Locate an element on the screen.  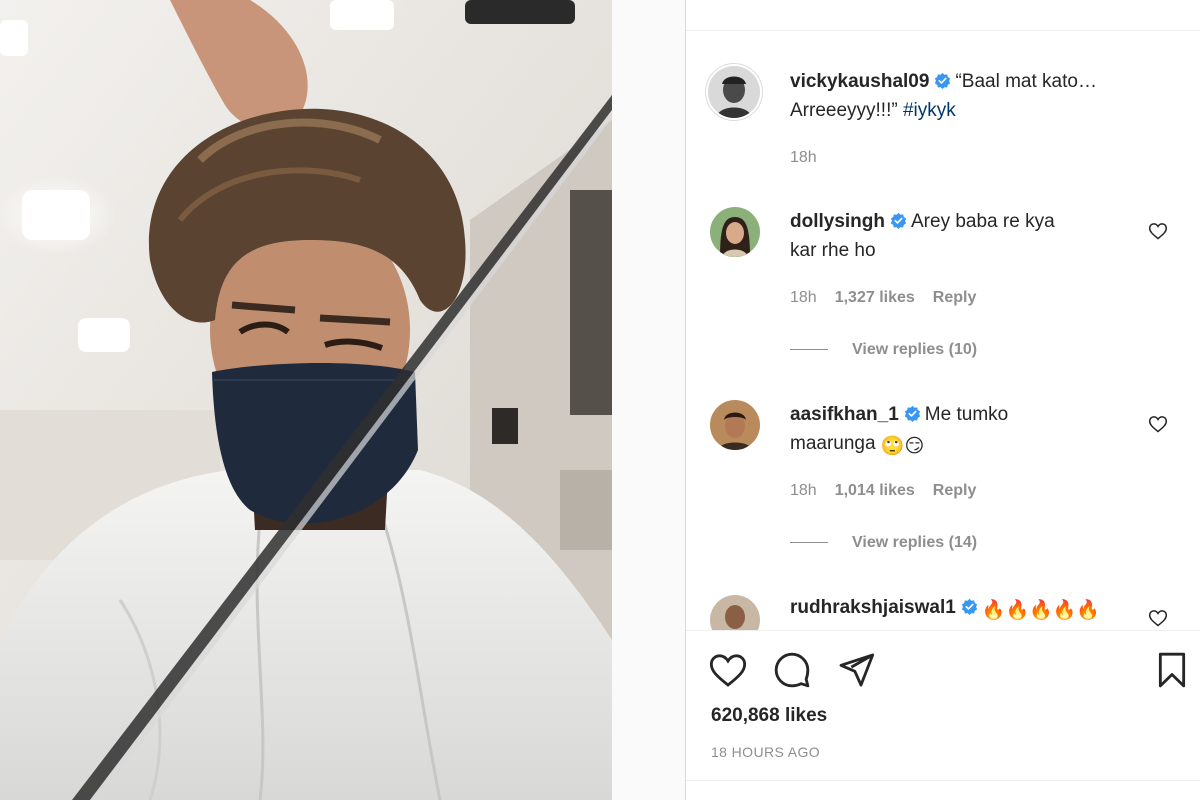
comment-text: Me tumko is located at coordinates (966, 414).